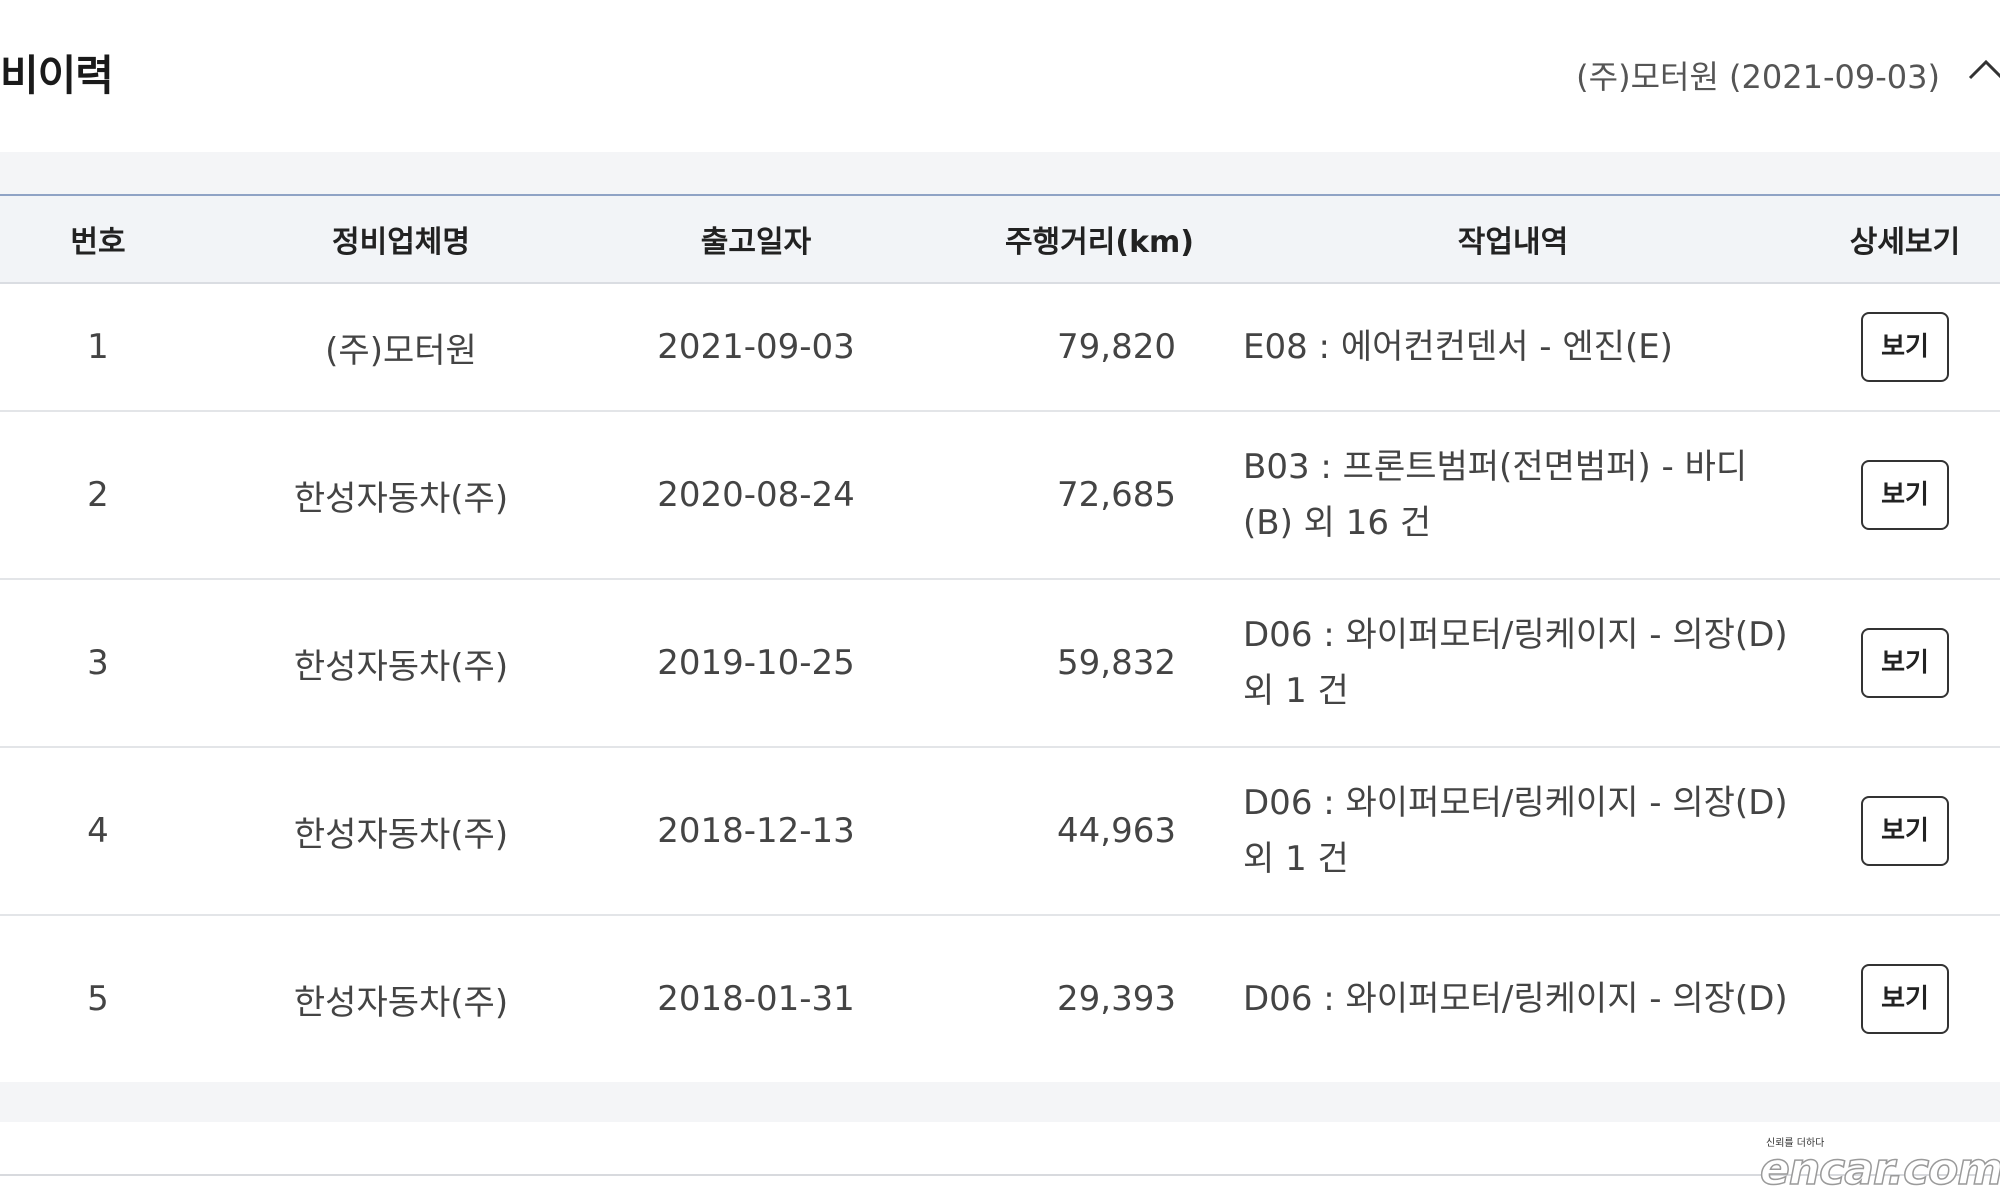  Describe the element at coordinates (98, 999) in the screenshot. I see `row-number: 5` at that location.